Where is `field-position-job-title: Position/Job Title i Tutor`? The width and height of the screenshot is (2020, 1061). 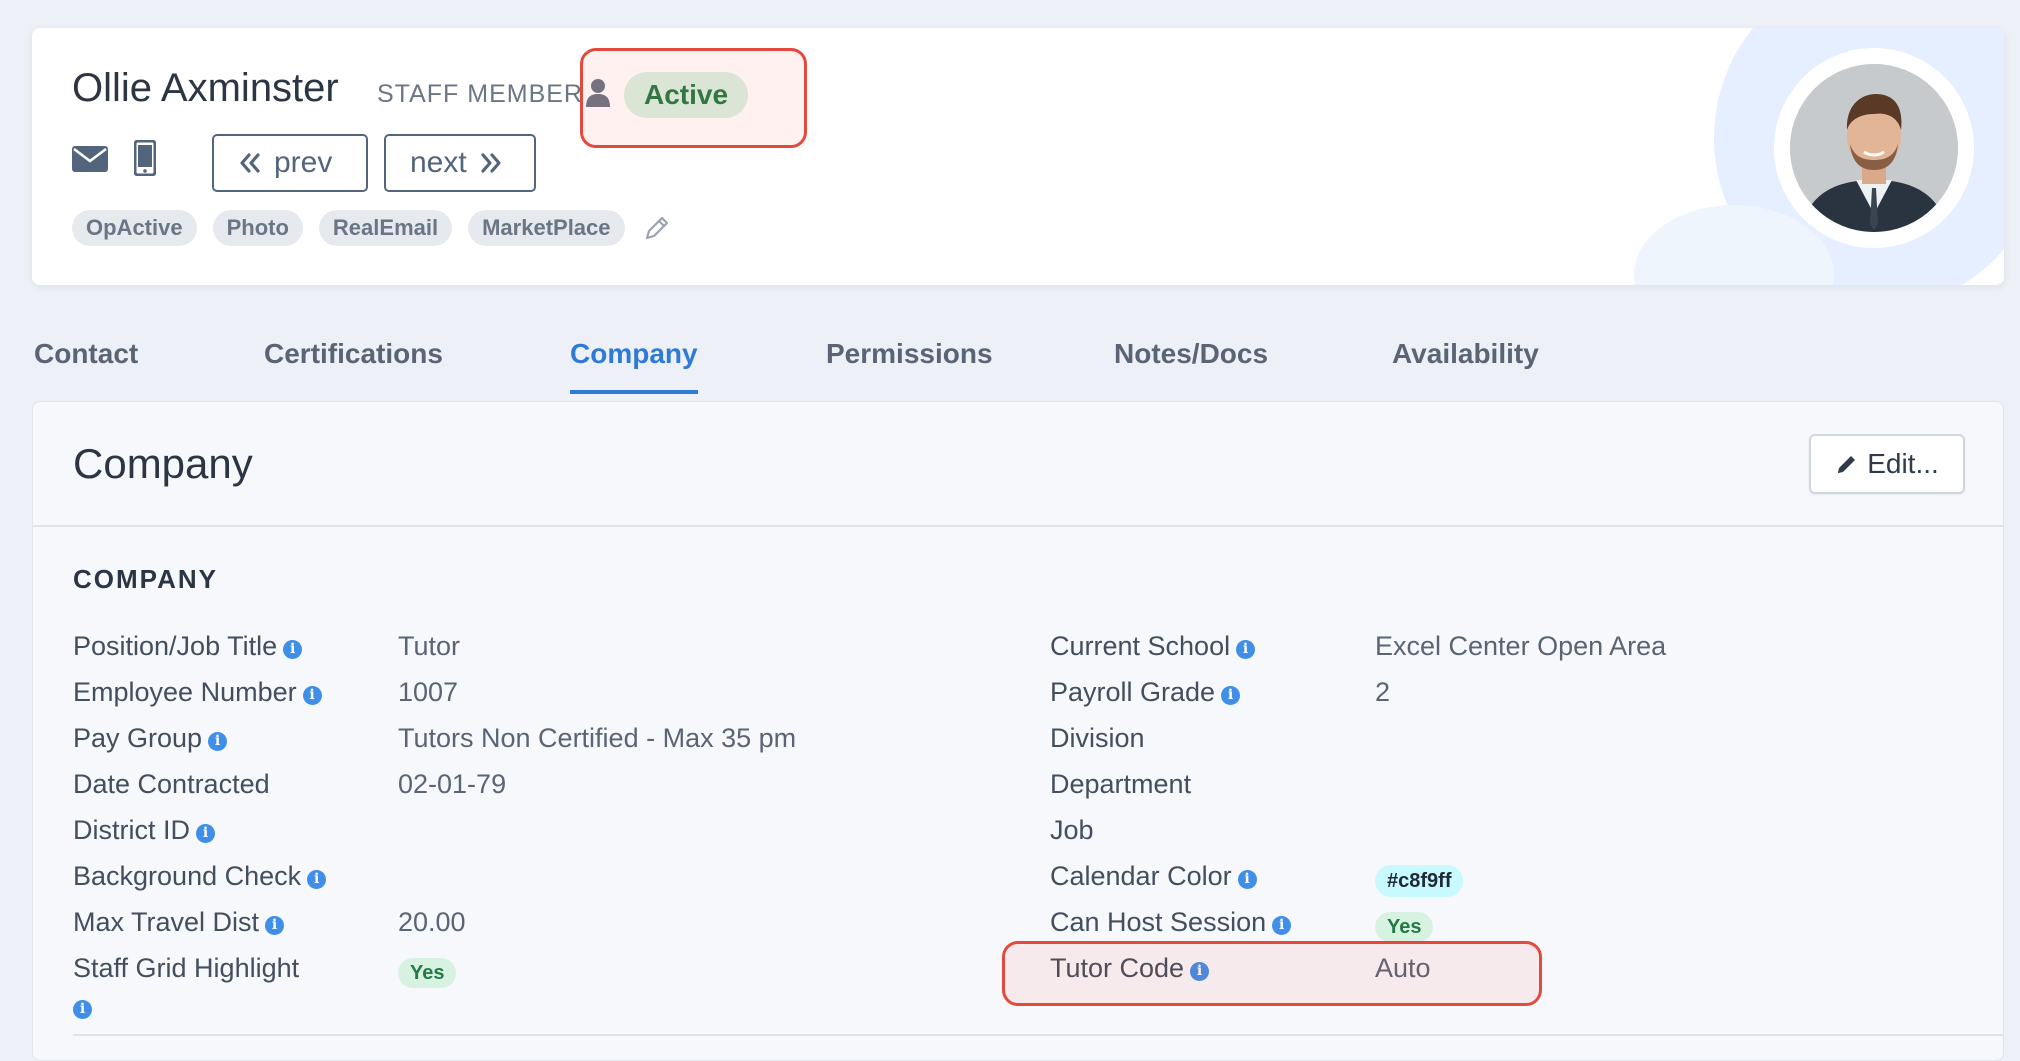
field-position-job-title: Position/Job Title i Tutor is located at coordinates (266, 646).